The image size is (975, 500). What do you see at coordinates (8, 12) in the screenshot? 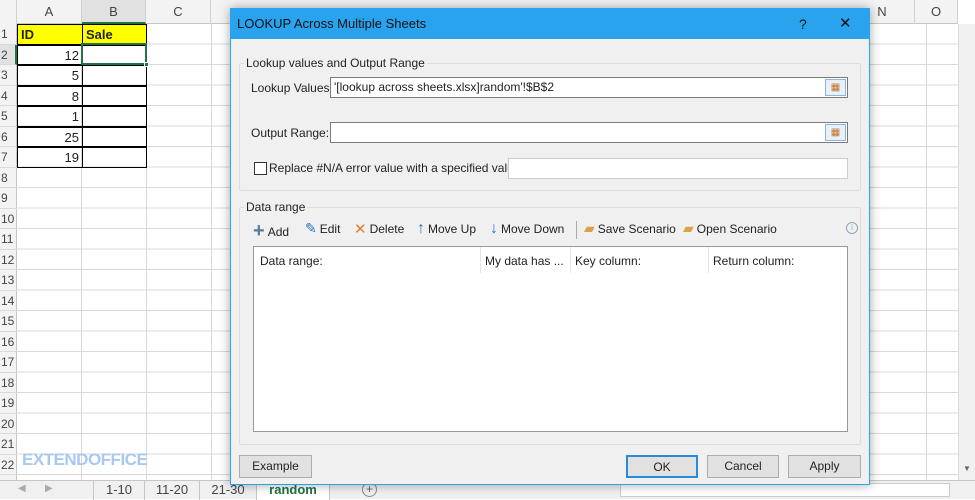
I see `select-all-corner` at bounding box center [8, 12].